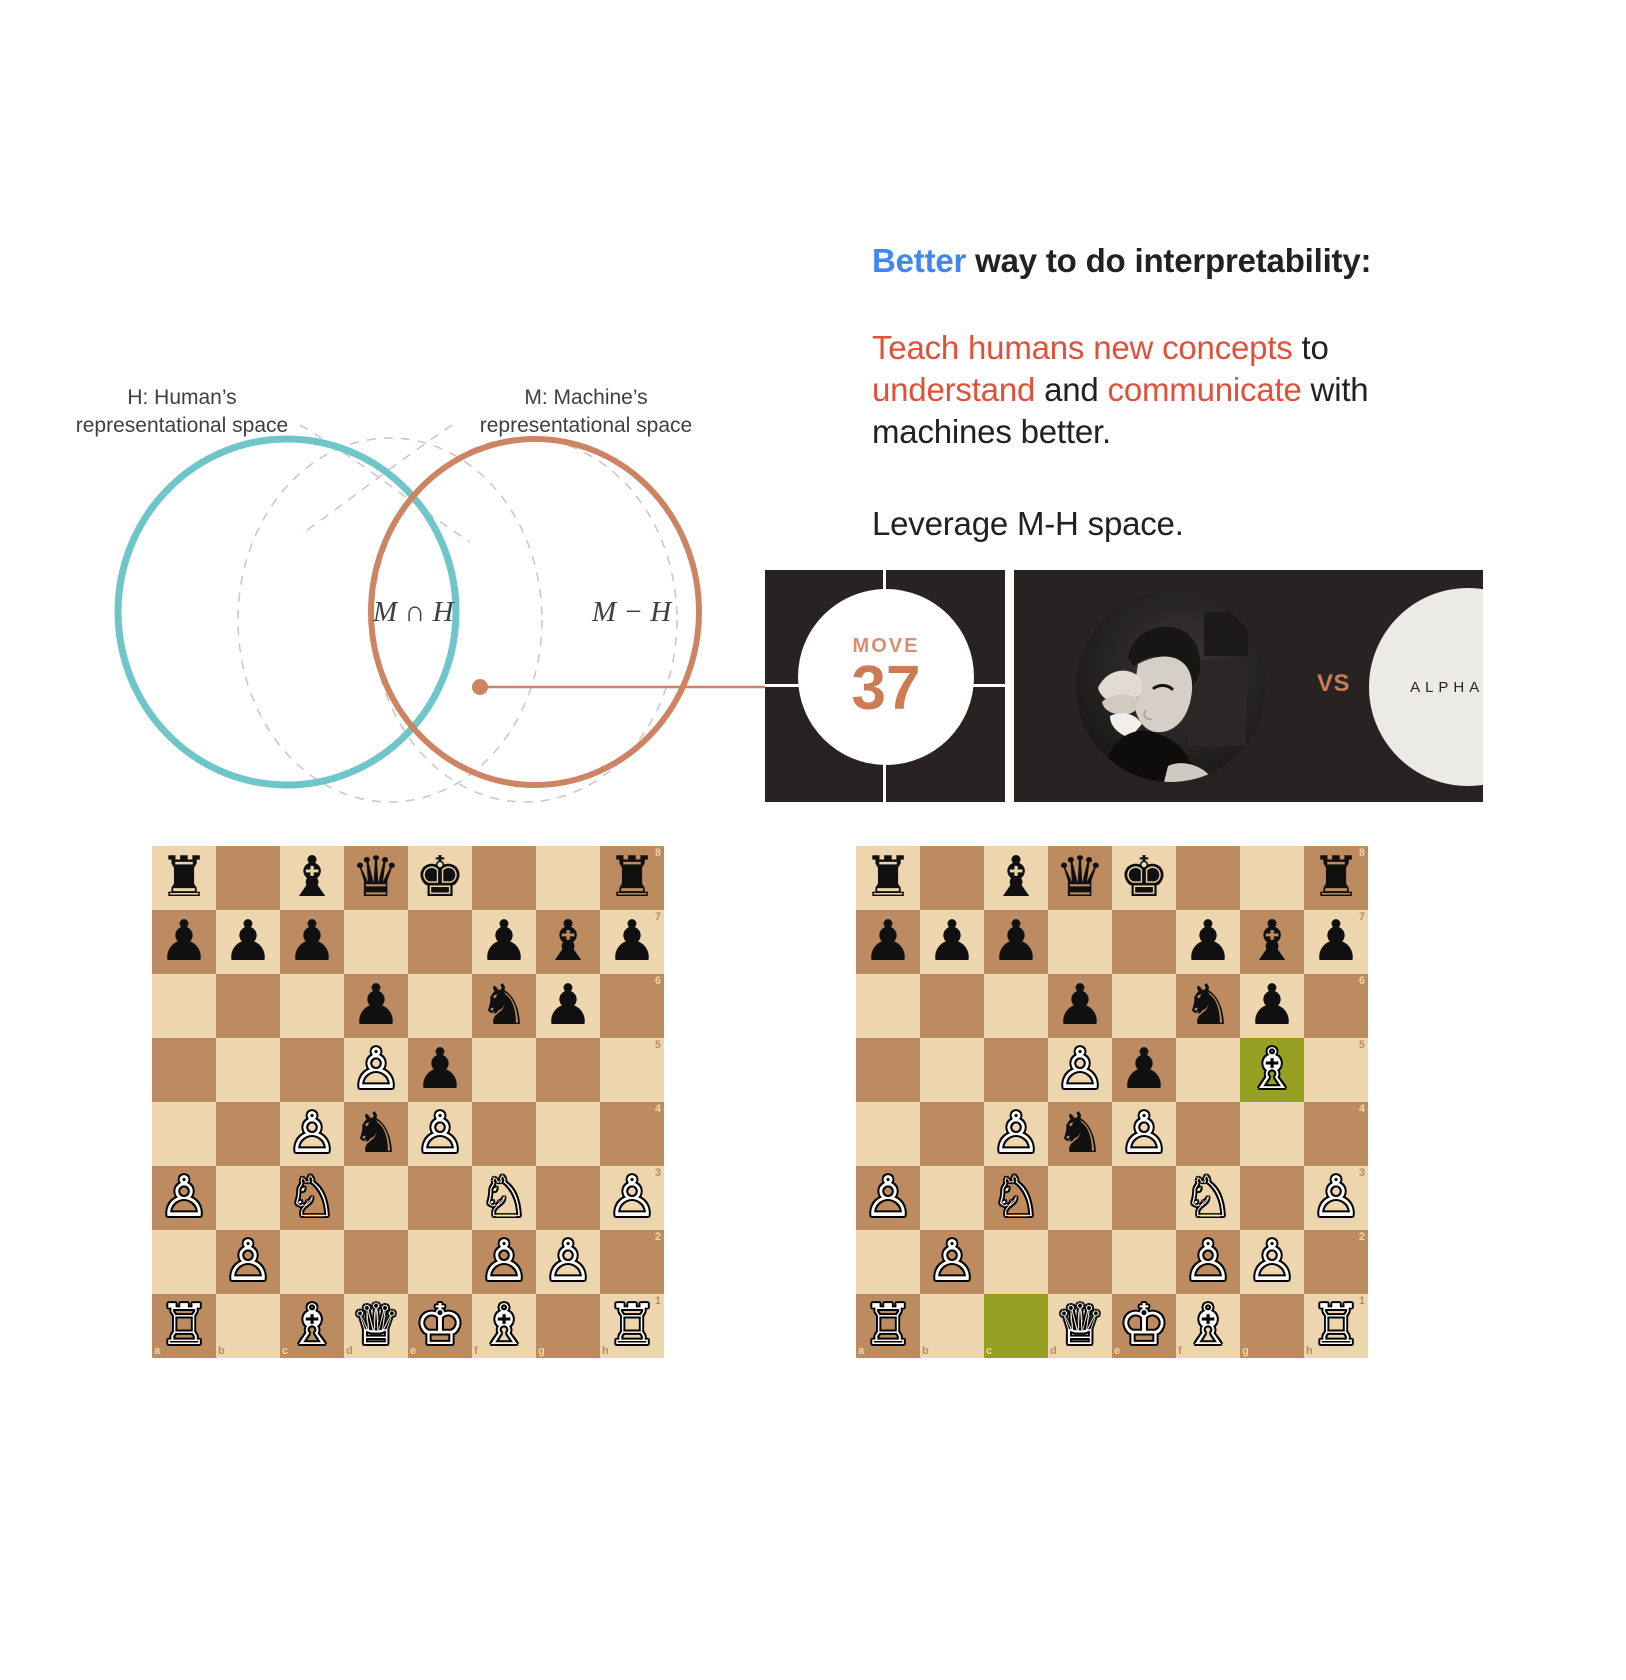 The height and width of the screenshot is (1680, 1626). I want to click on piece-R-a1: ♖, so click(184, 1326).